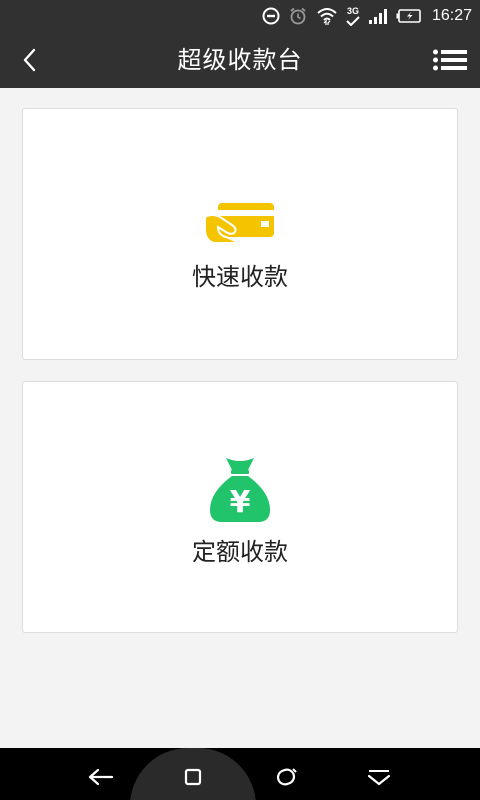 The height and width of the screenshot is (800, 480). What do you see at coordinates (240, 277) in the screenshot?
I see `quick-payment-label: 快速收款` at bounding box center [240, 277].